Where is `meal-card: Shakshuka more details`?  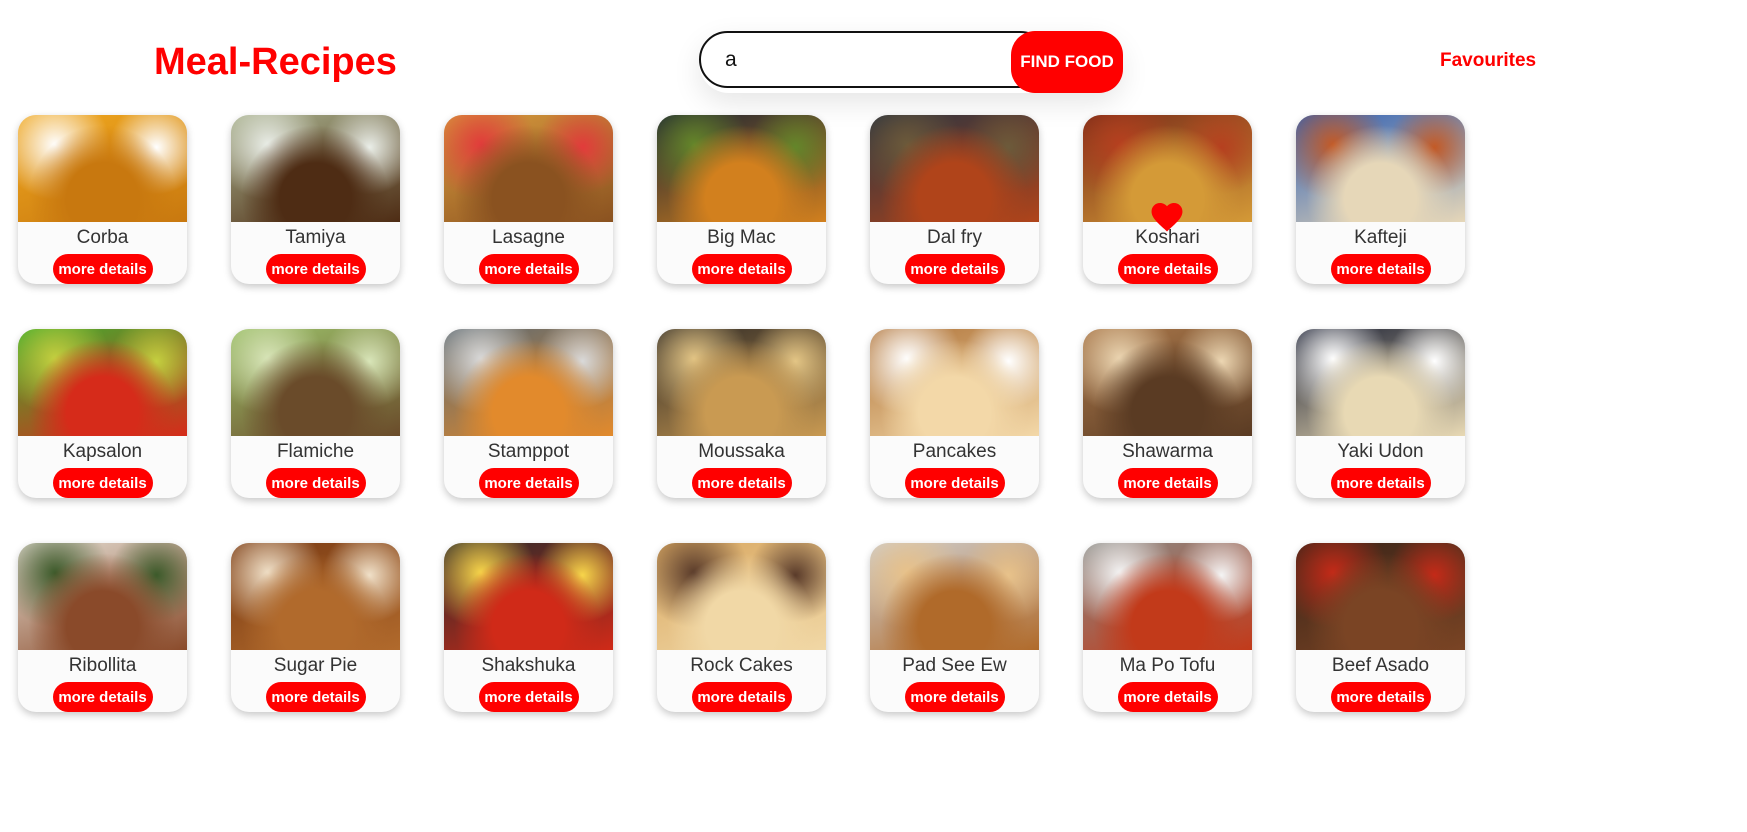
meal-card: Shakshuka more details is located at coordinates (528, 627).